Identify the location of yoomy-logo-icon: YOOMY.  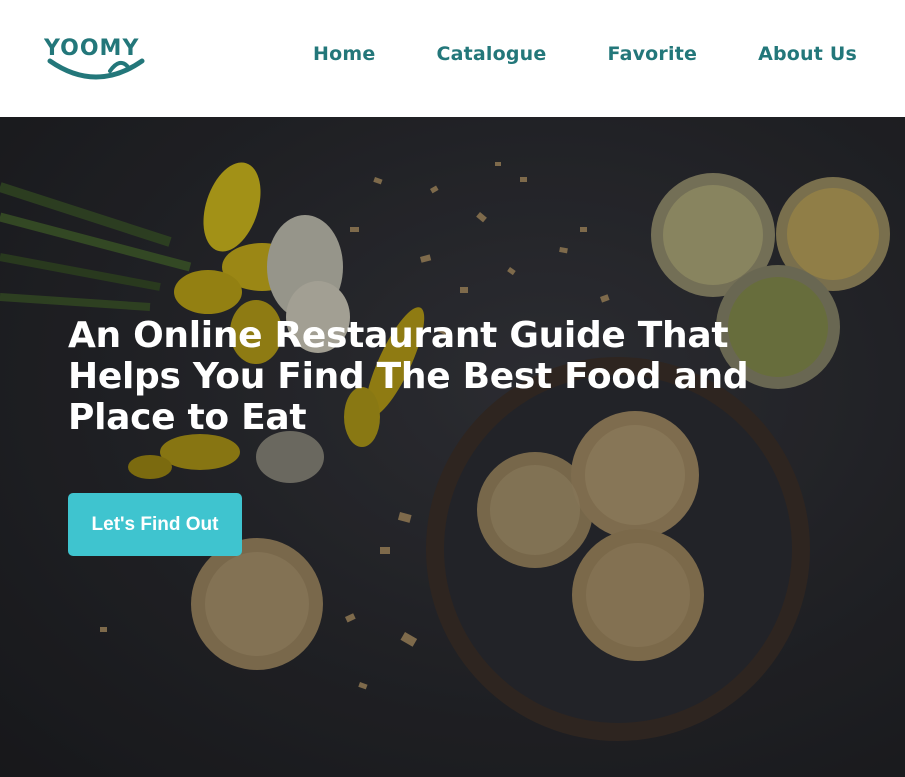
(94, 57).